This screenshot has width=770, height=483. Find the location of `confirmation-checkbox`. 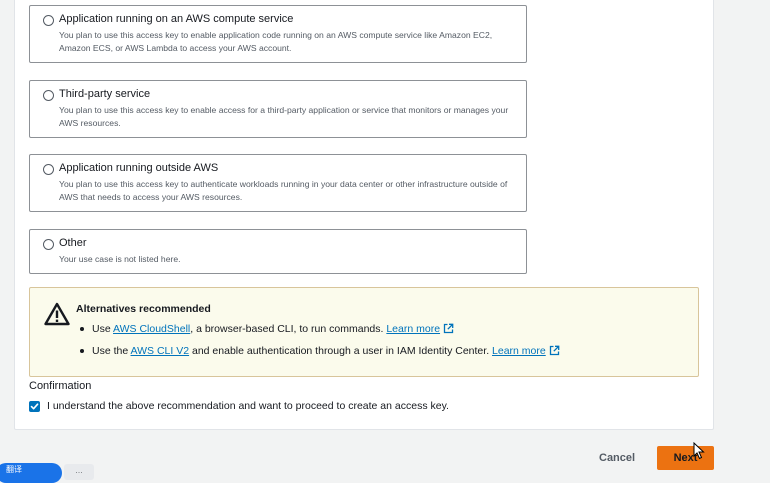

confirmation-checkbox is located at coordinates (34, 406).